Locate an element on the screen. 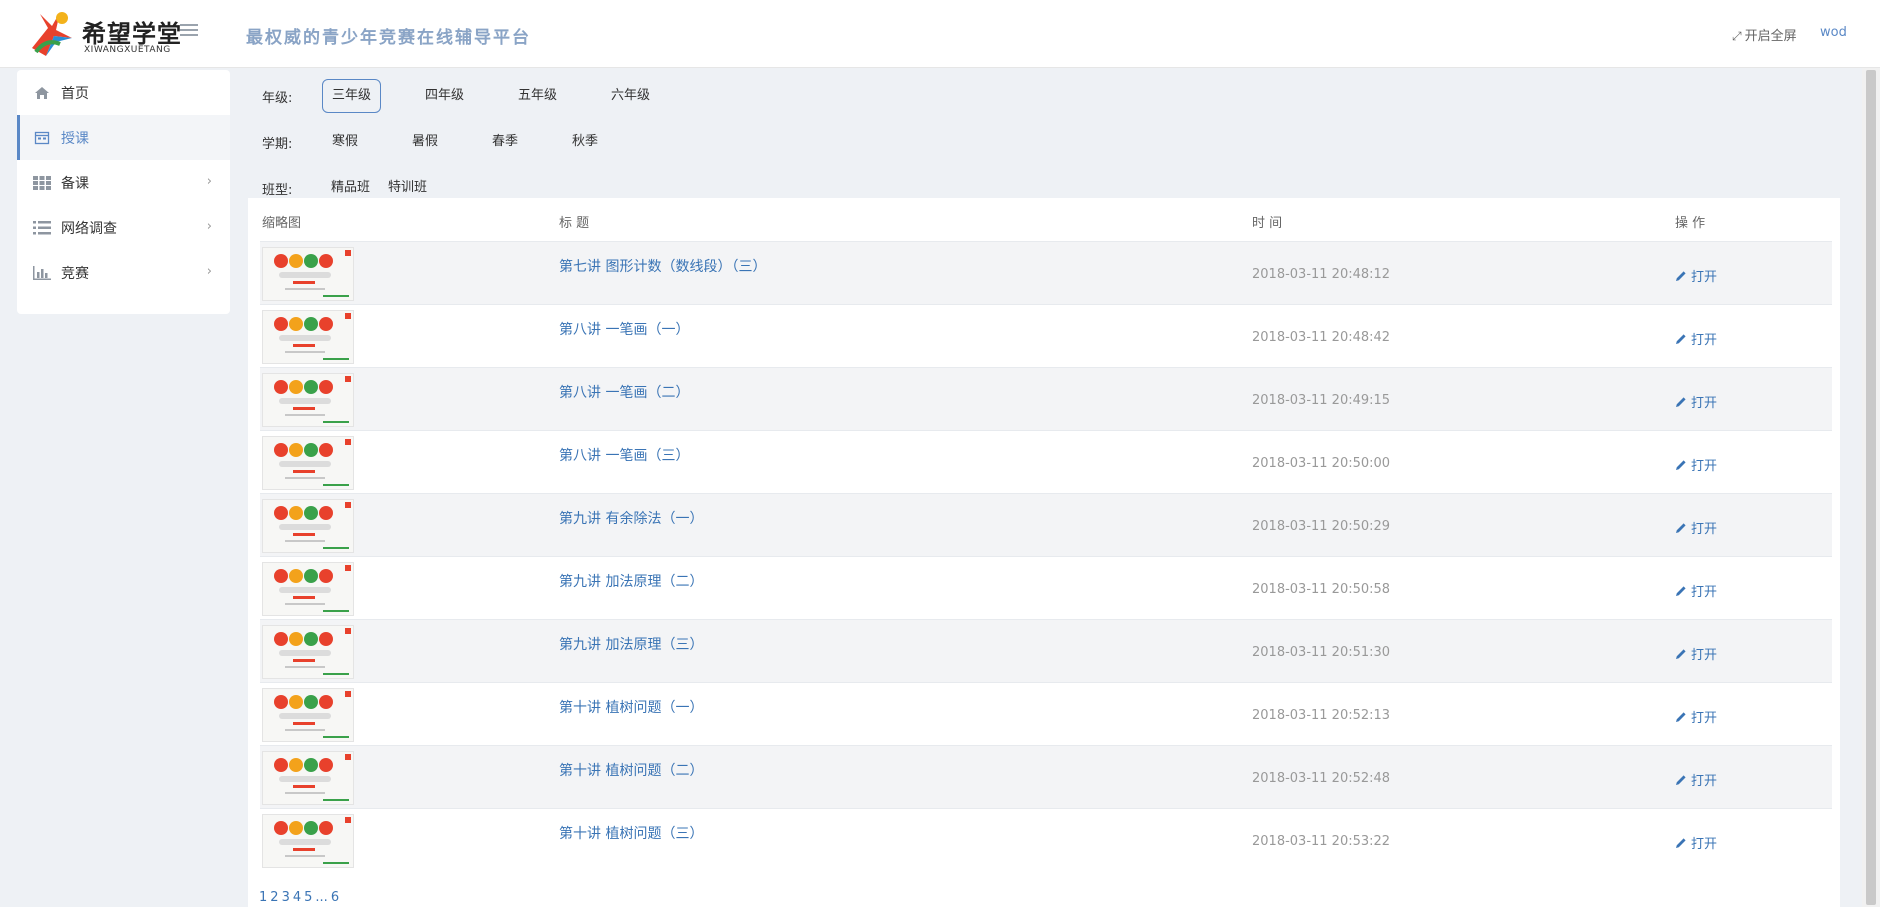 Image resolution: width=1880 pixels, height=907 pixels. sidebar-item-home: 首页 is located at coordinates (123, 92).